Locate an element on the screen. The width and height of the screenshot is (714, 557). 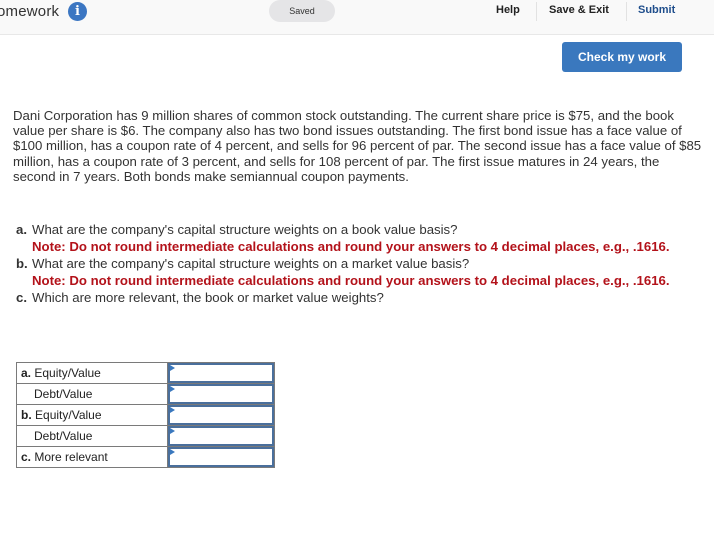
row-label: b. Equity/Value is located at coordinates (92, 415).